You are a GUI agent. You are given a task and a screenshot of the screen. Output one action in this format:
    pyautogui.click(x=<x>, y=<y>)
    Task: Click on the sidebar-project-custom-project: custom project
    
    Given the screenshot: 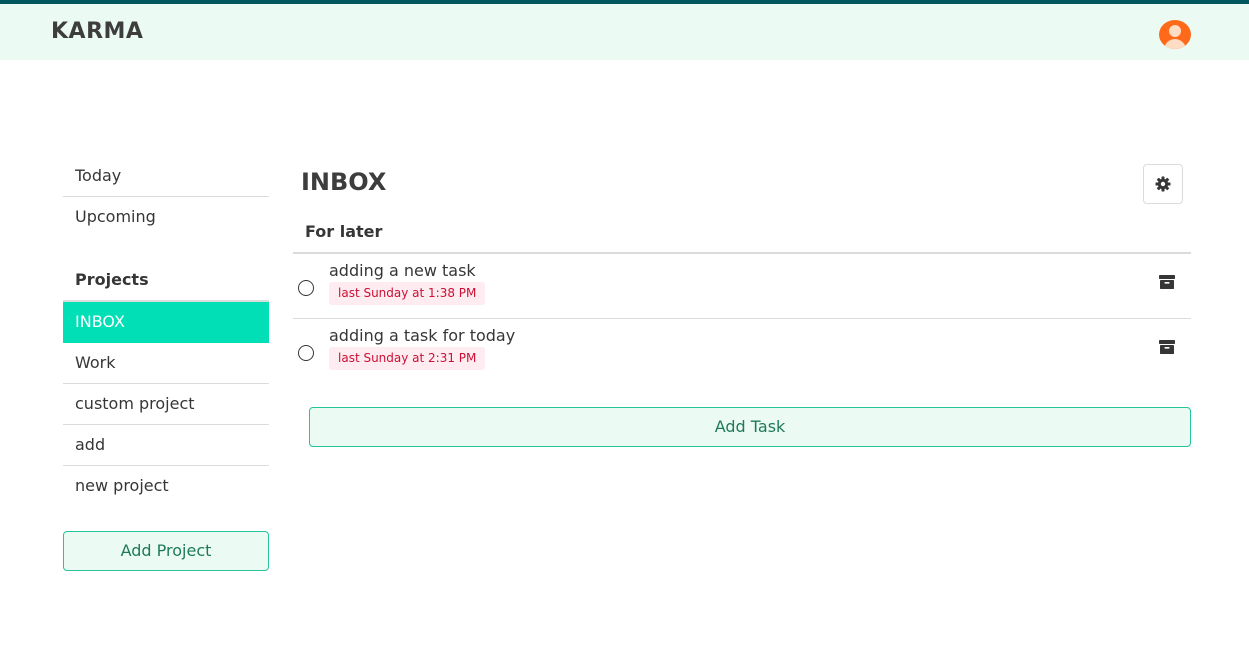 What is the action you would take?
    pyautogui.click(x=166, y=404)
    